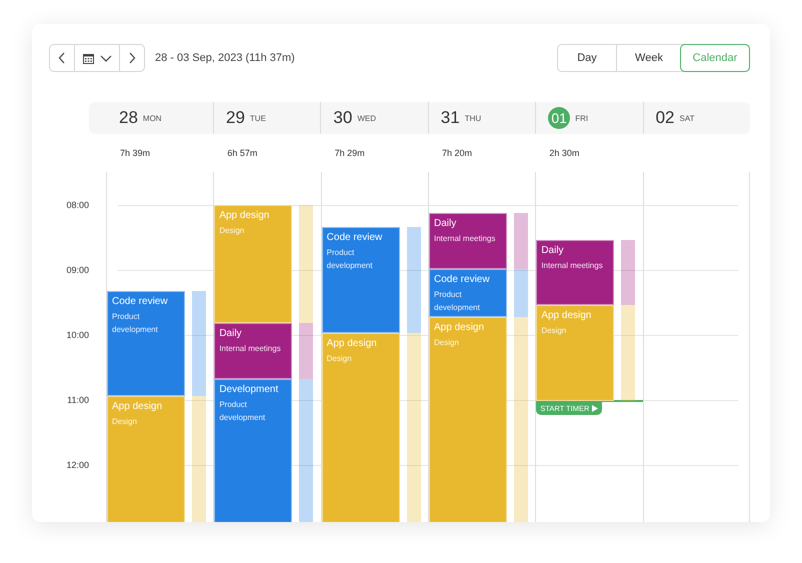  Describe the element at coordinates (559, 118) in the screenshot. I see `day-number: 01` at that location.